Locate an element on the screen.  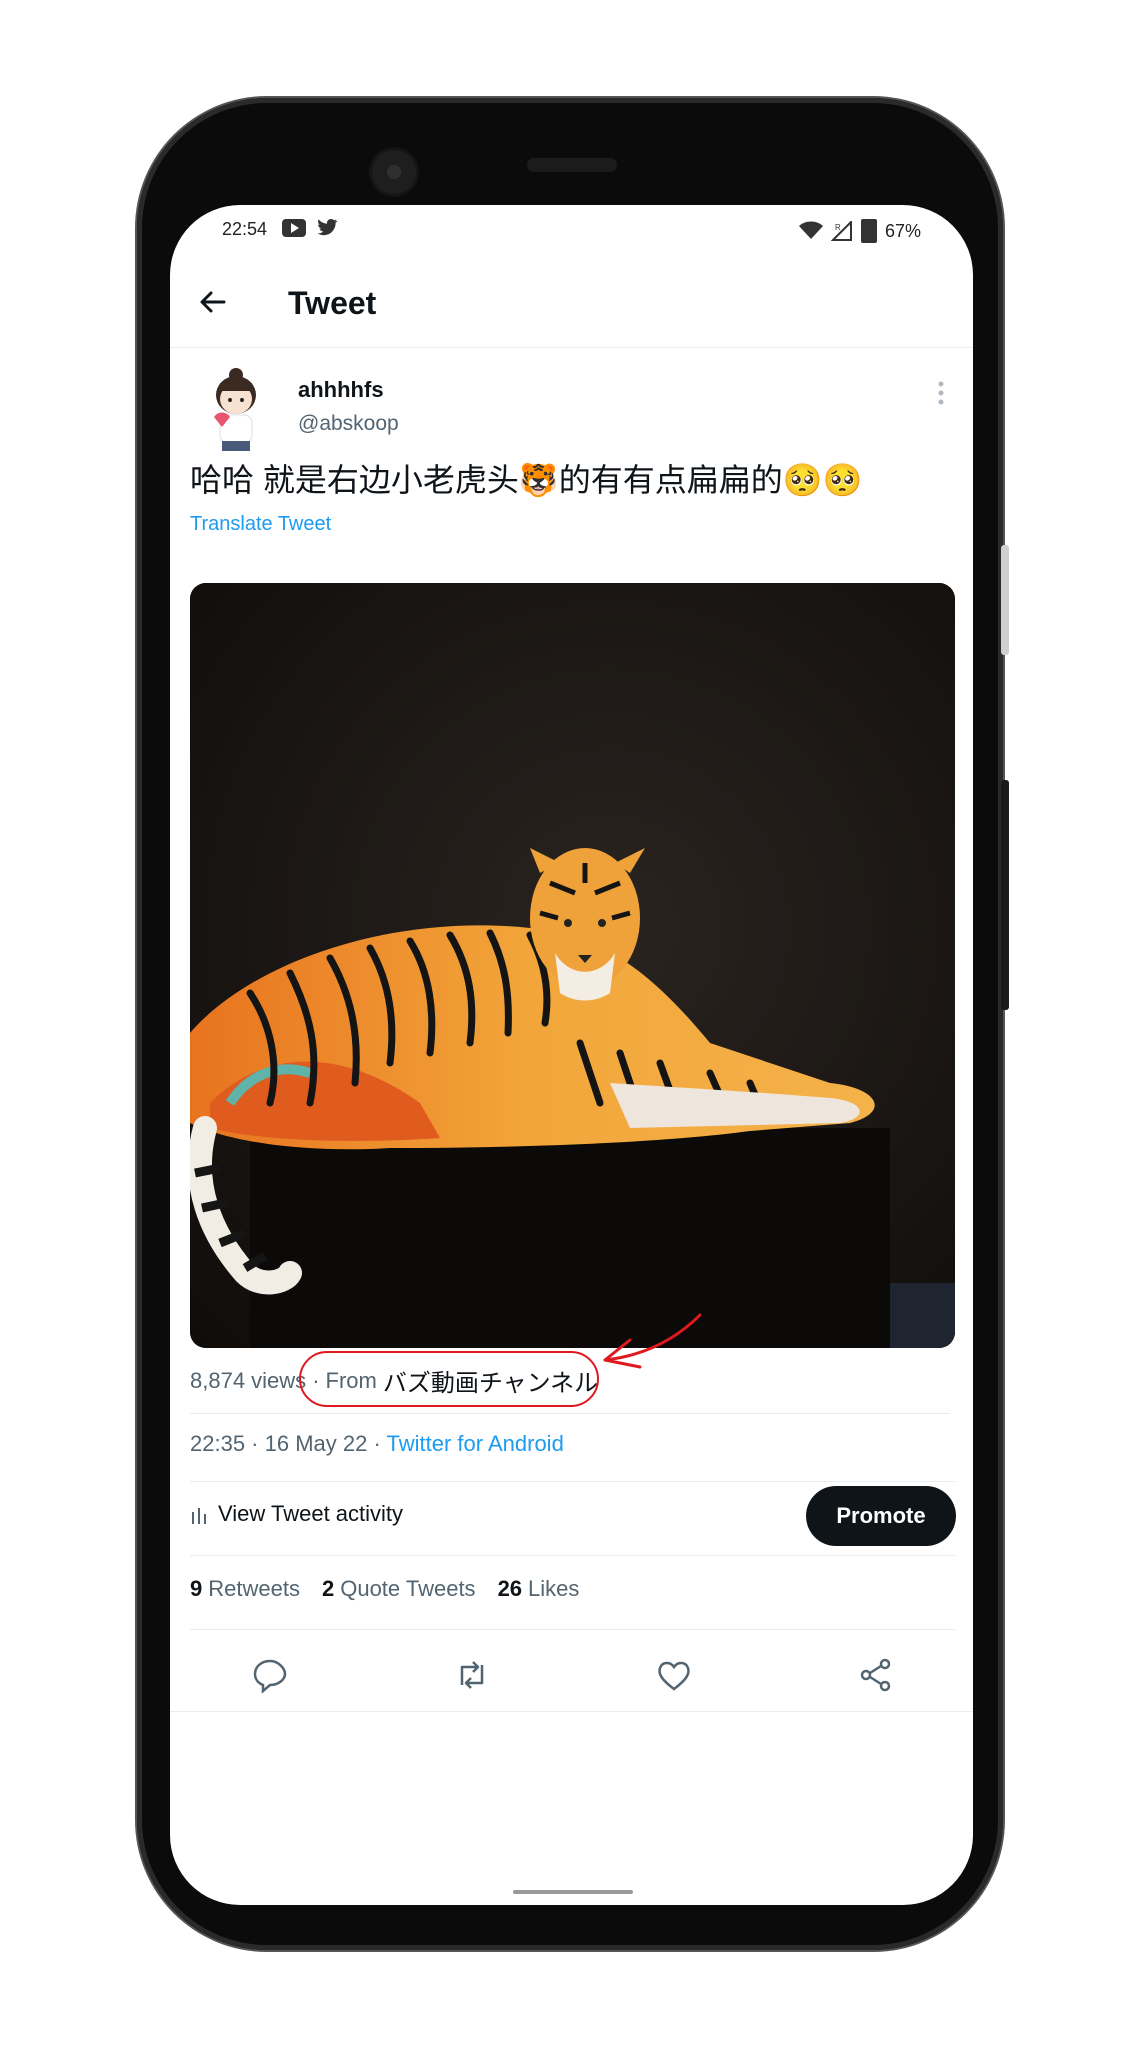
reply-icon is located at coordinates (270, 1675).